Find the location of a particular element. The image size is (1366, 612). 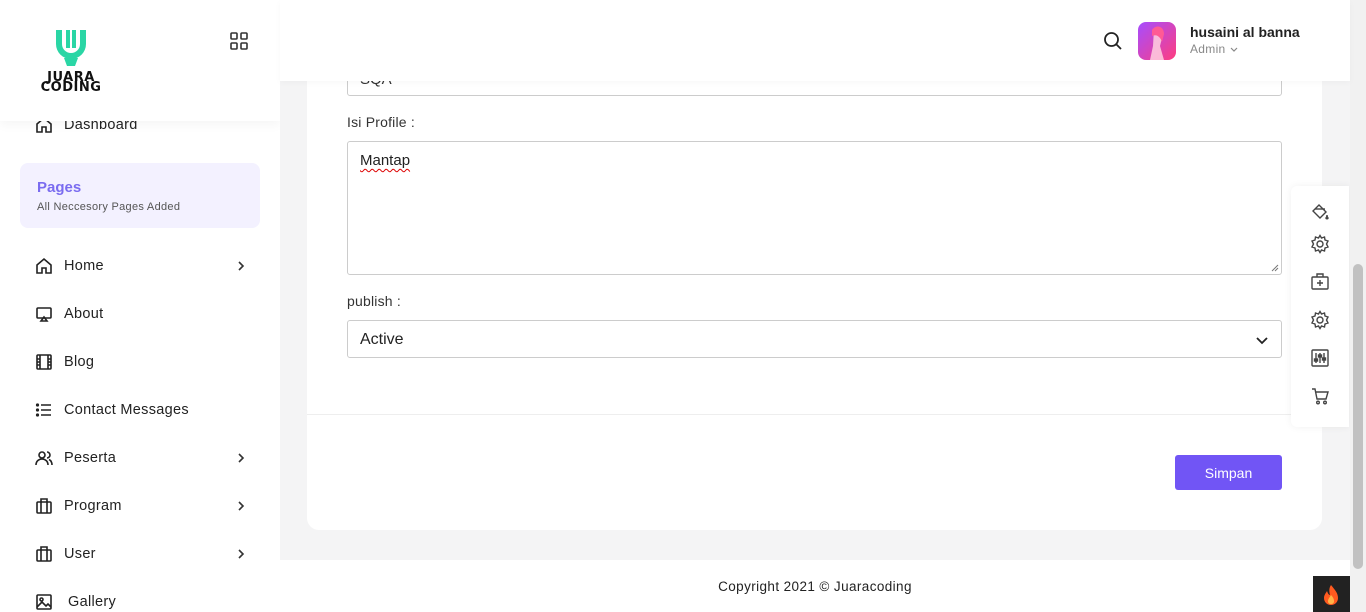

user-role: Admin is located at coordinates (1208, 49).